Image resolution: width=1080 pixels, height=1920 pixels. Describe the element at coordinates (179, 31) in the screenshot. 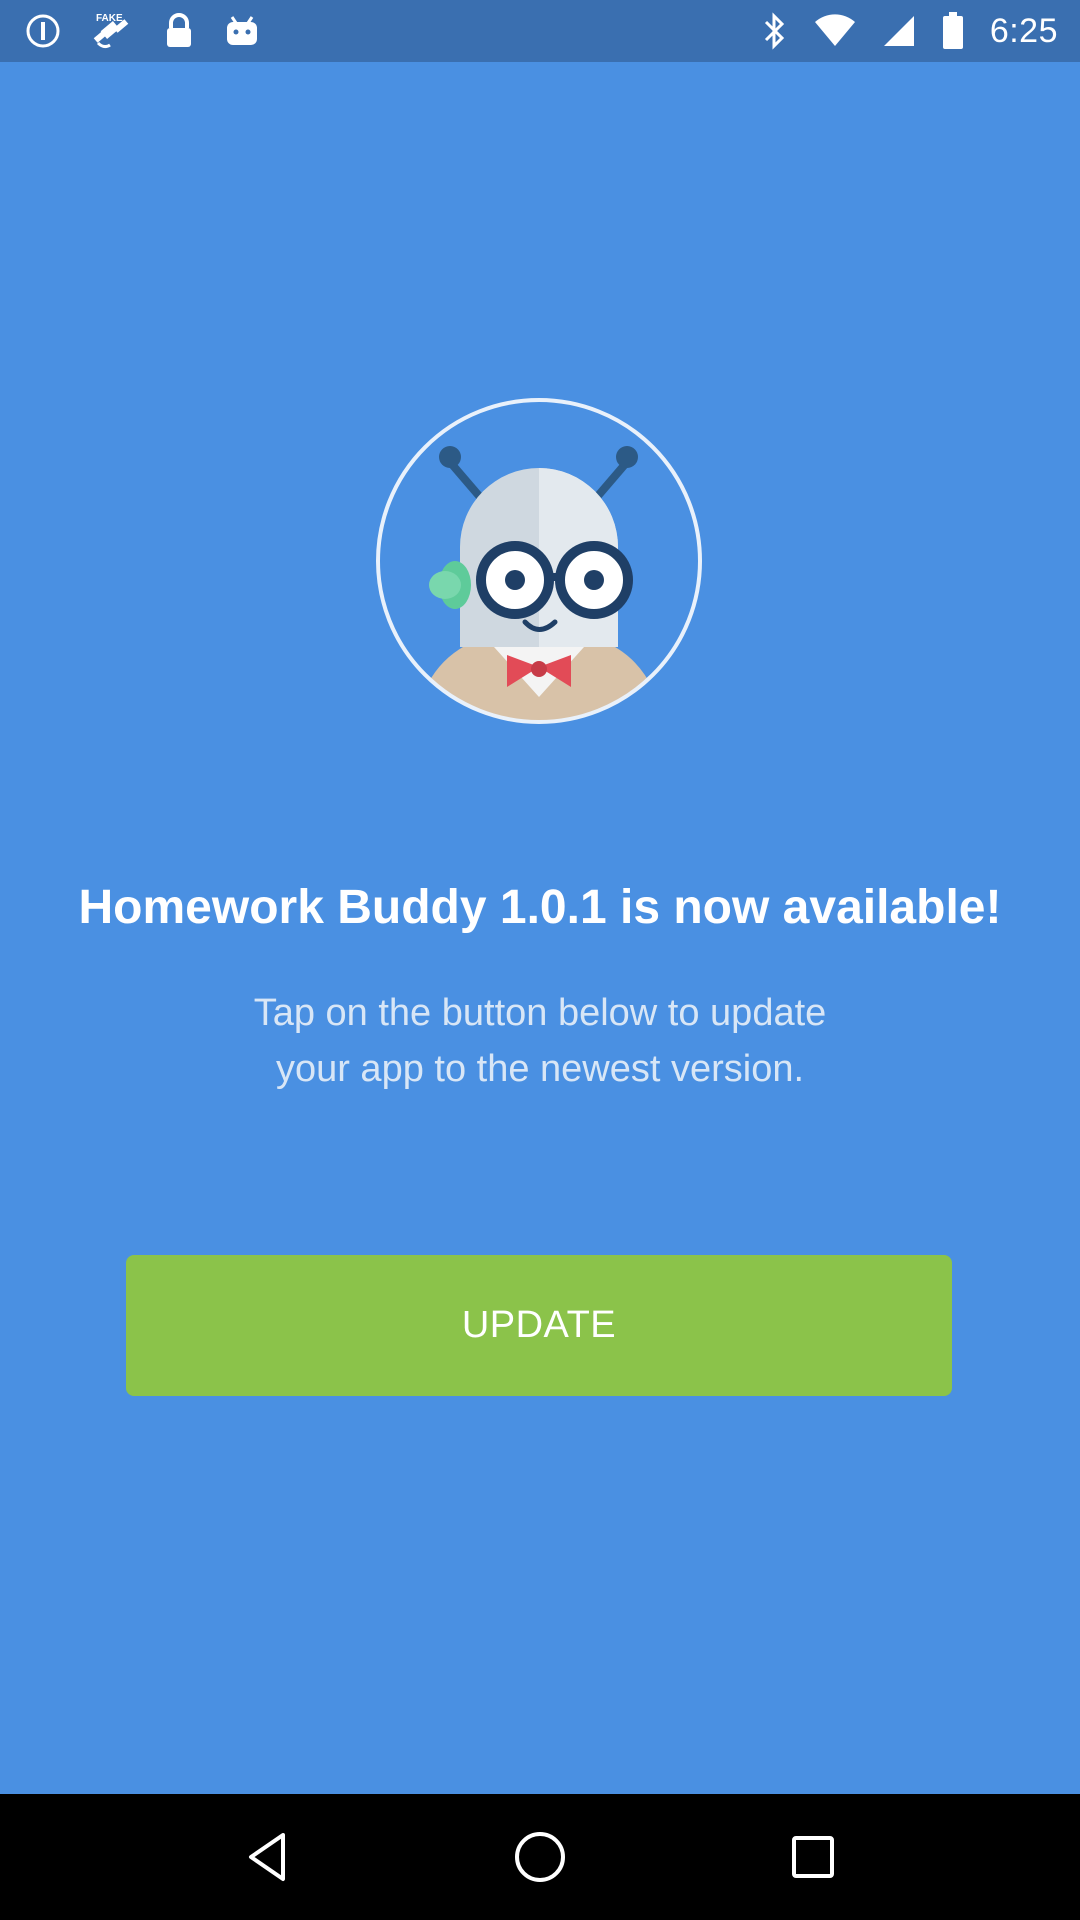

I see `lock-icon` at that location.